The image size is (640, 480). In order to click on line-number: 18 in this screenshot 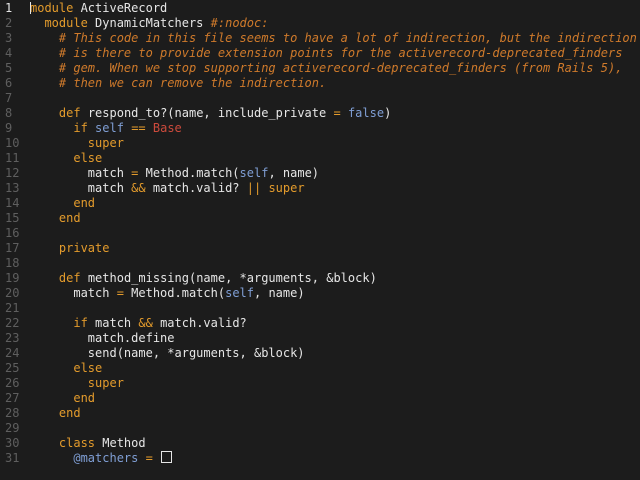, I will do `click(12, 263)`.